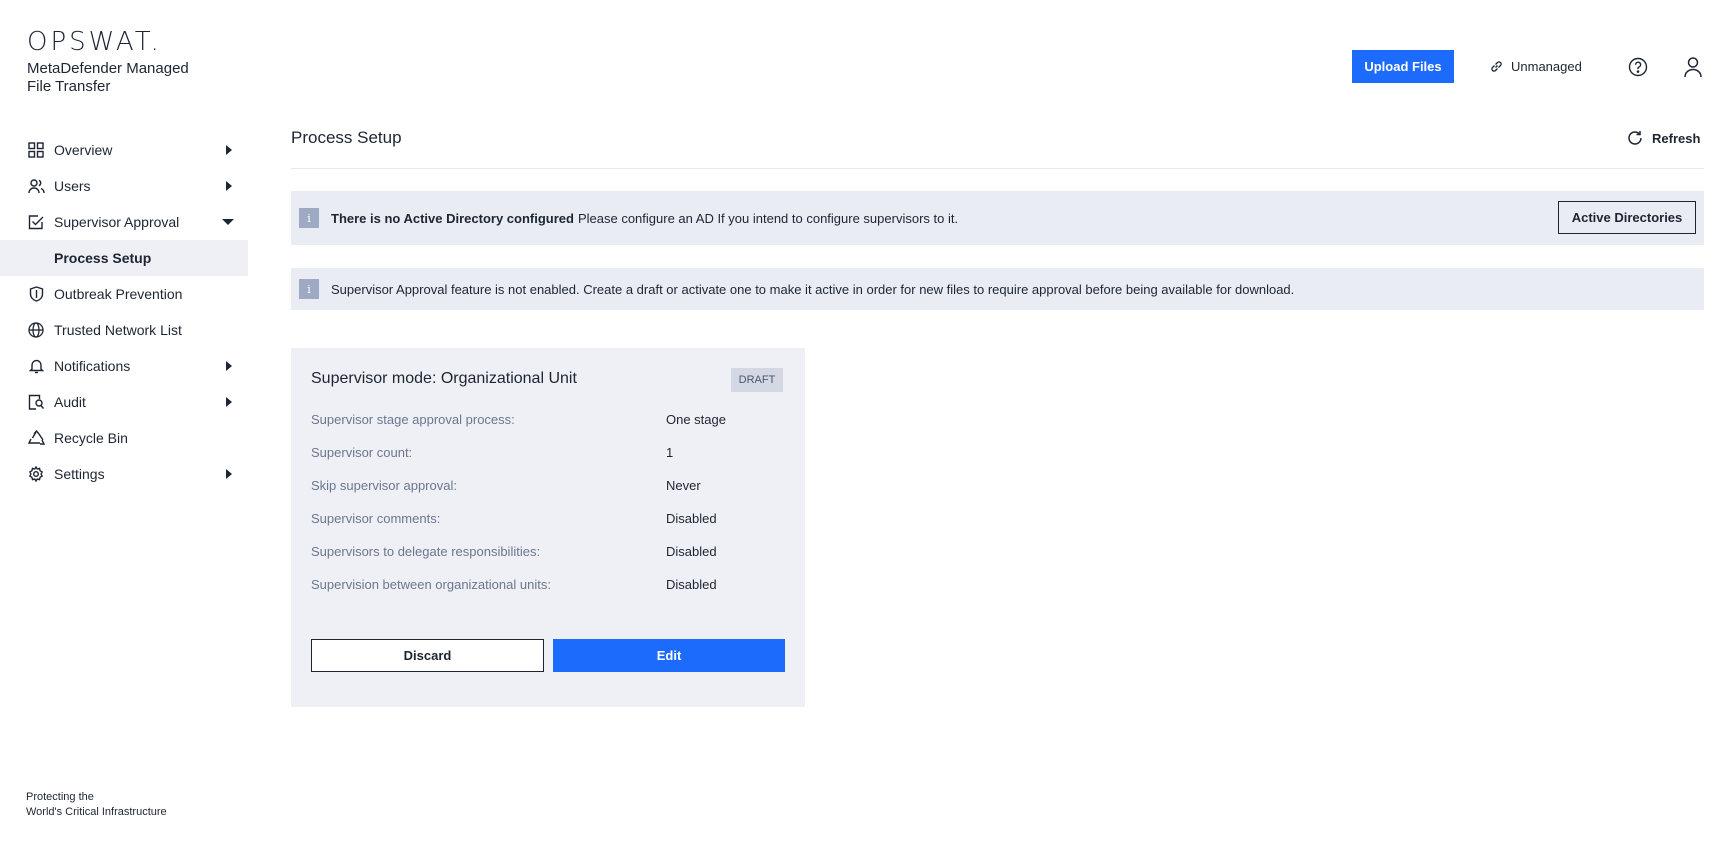  What do you see at coordinates (546, 488) in the screenshot?
I see `detail-row: Skip supervisor approval: Never` at bounding box center [546, 488].